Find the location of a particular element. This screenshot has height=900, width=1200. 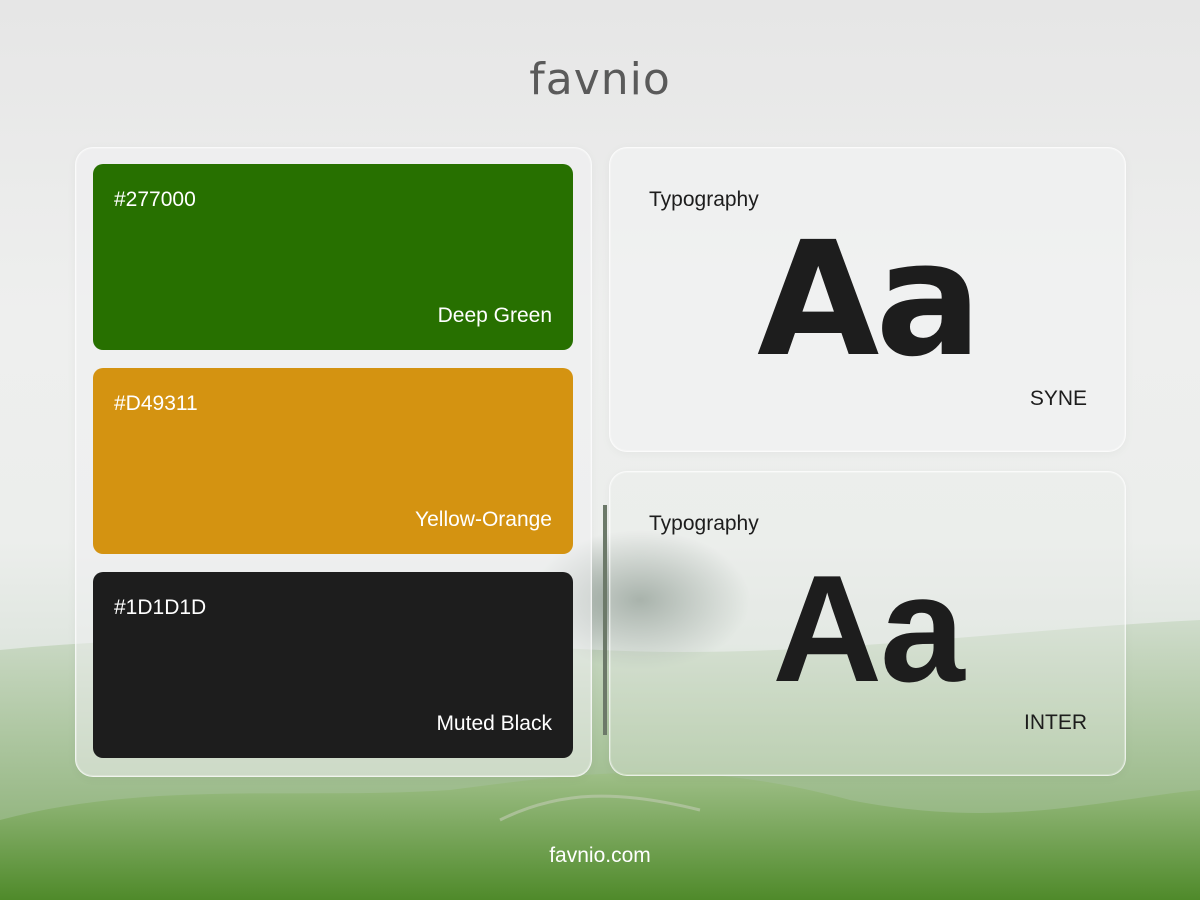

color-swatch-deep-green: #277000 Deep Green is located at coordinates (333, 257).